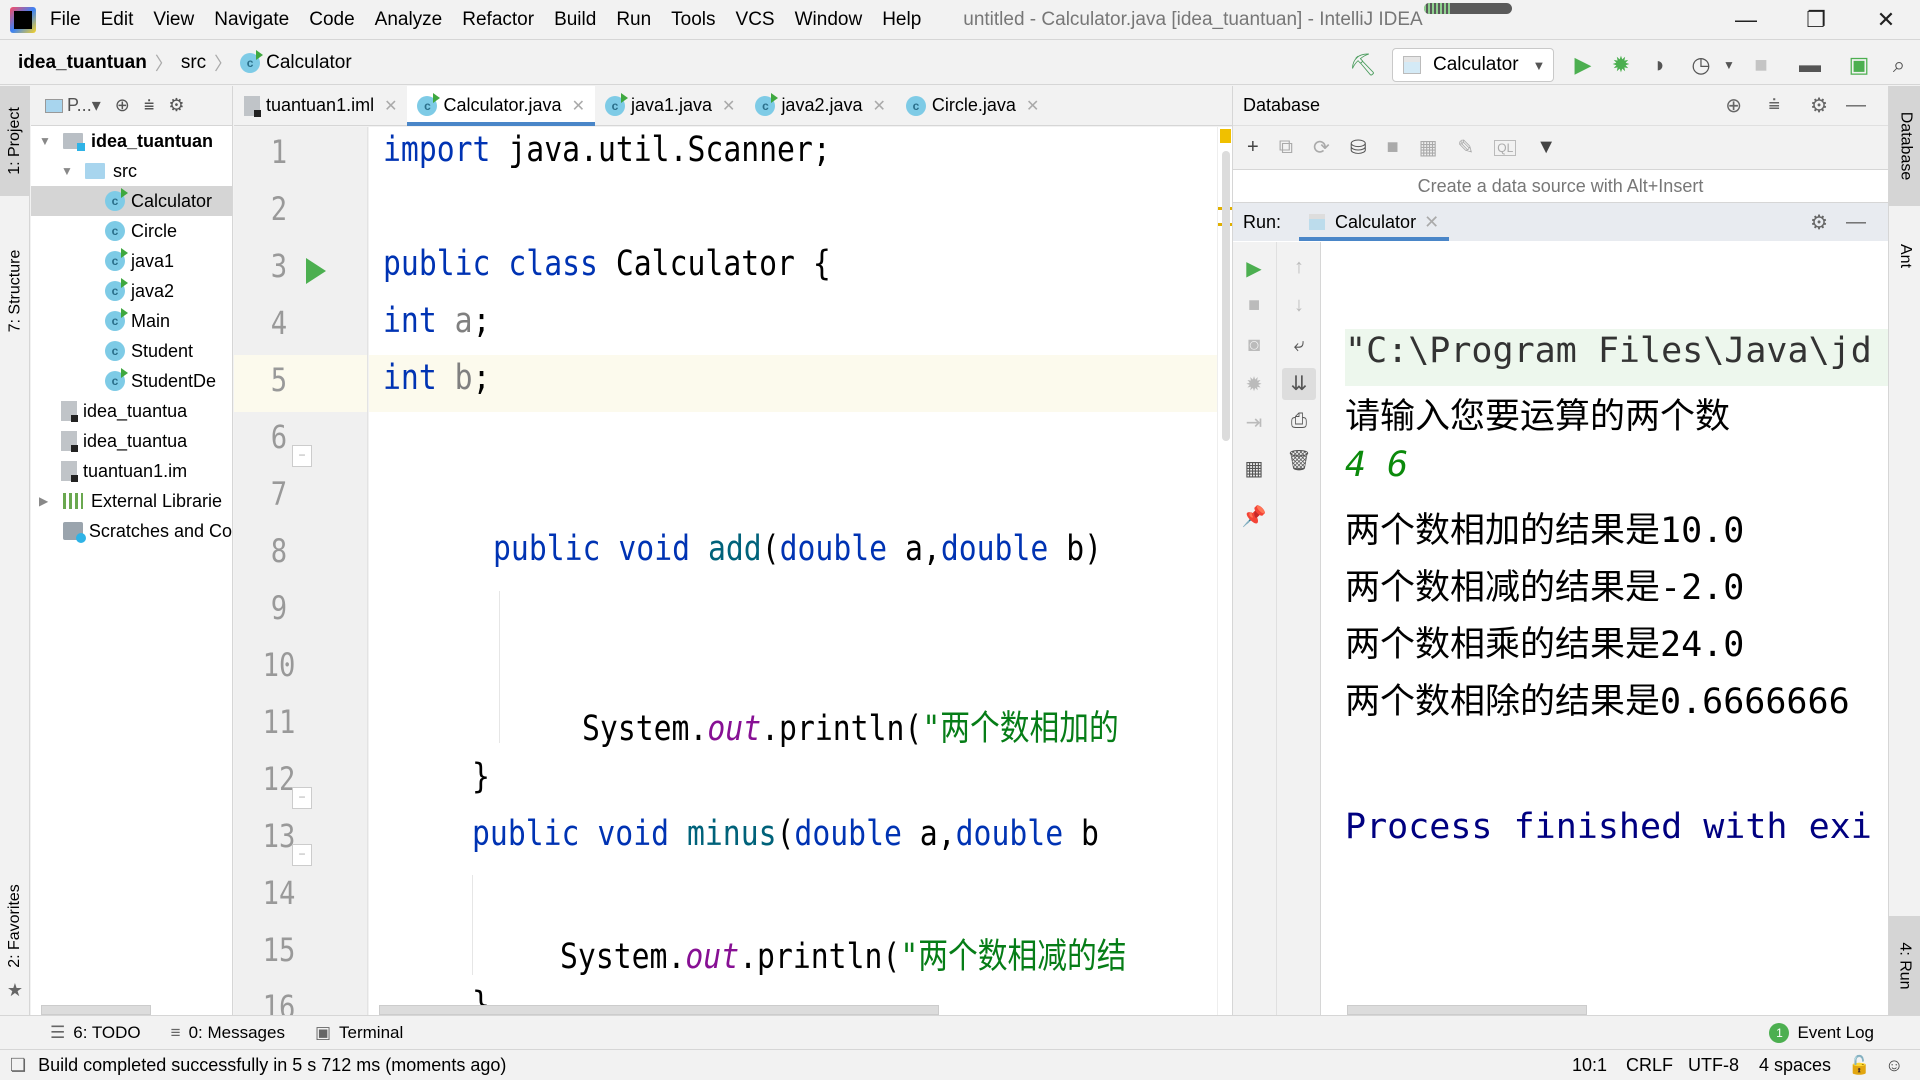 This screenshot has width=1920, height=1080. Describe the element at coordinates (1226, 296) in the screenshot. I see `scroll-thumb` at that location.